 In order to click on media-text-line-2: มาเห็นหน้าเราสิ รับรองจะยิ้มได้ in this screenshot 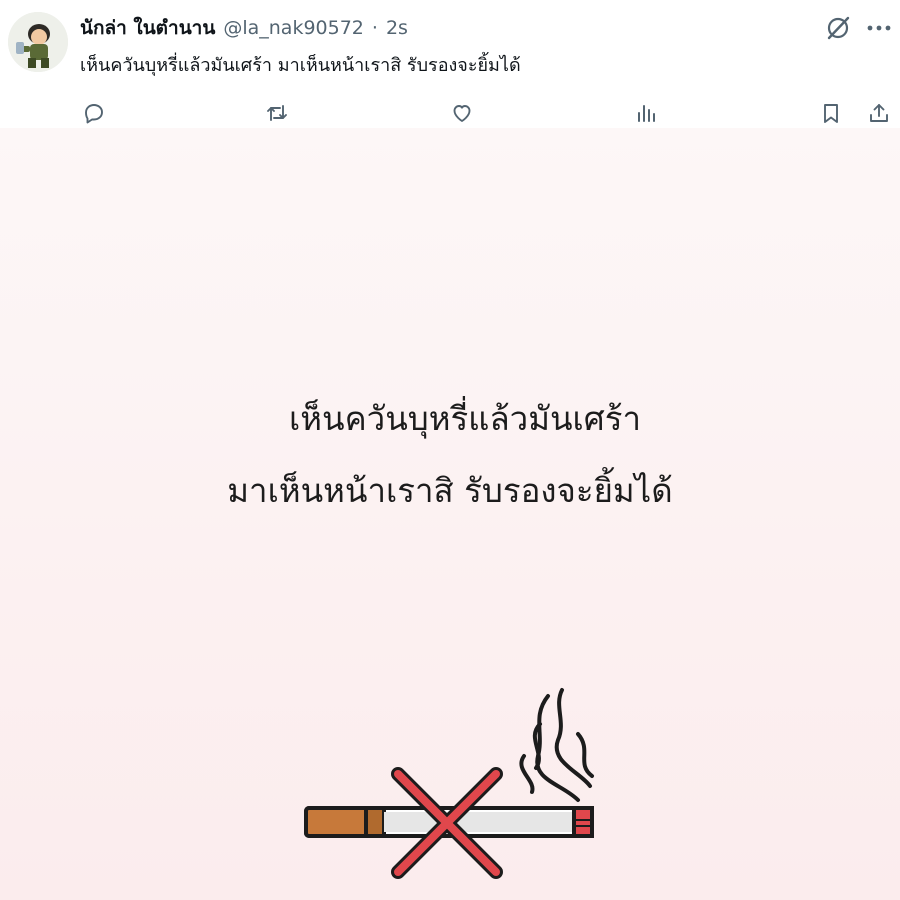, I will do `click(450, 490)`.